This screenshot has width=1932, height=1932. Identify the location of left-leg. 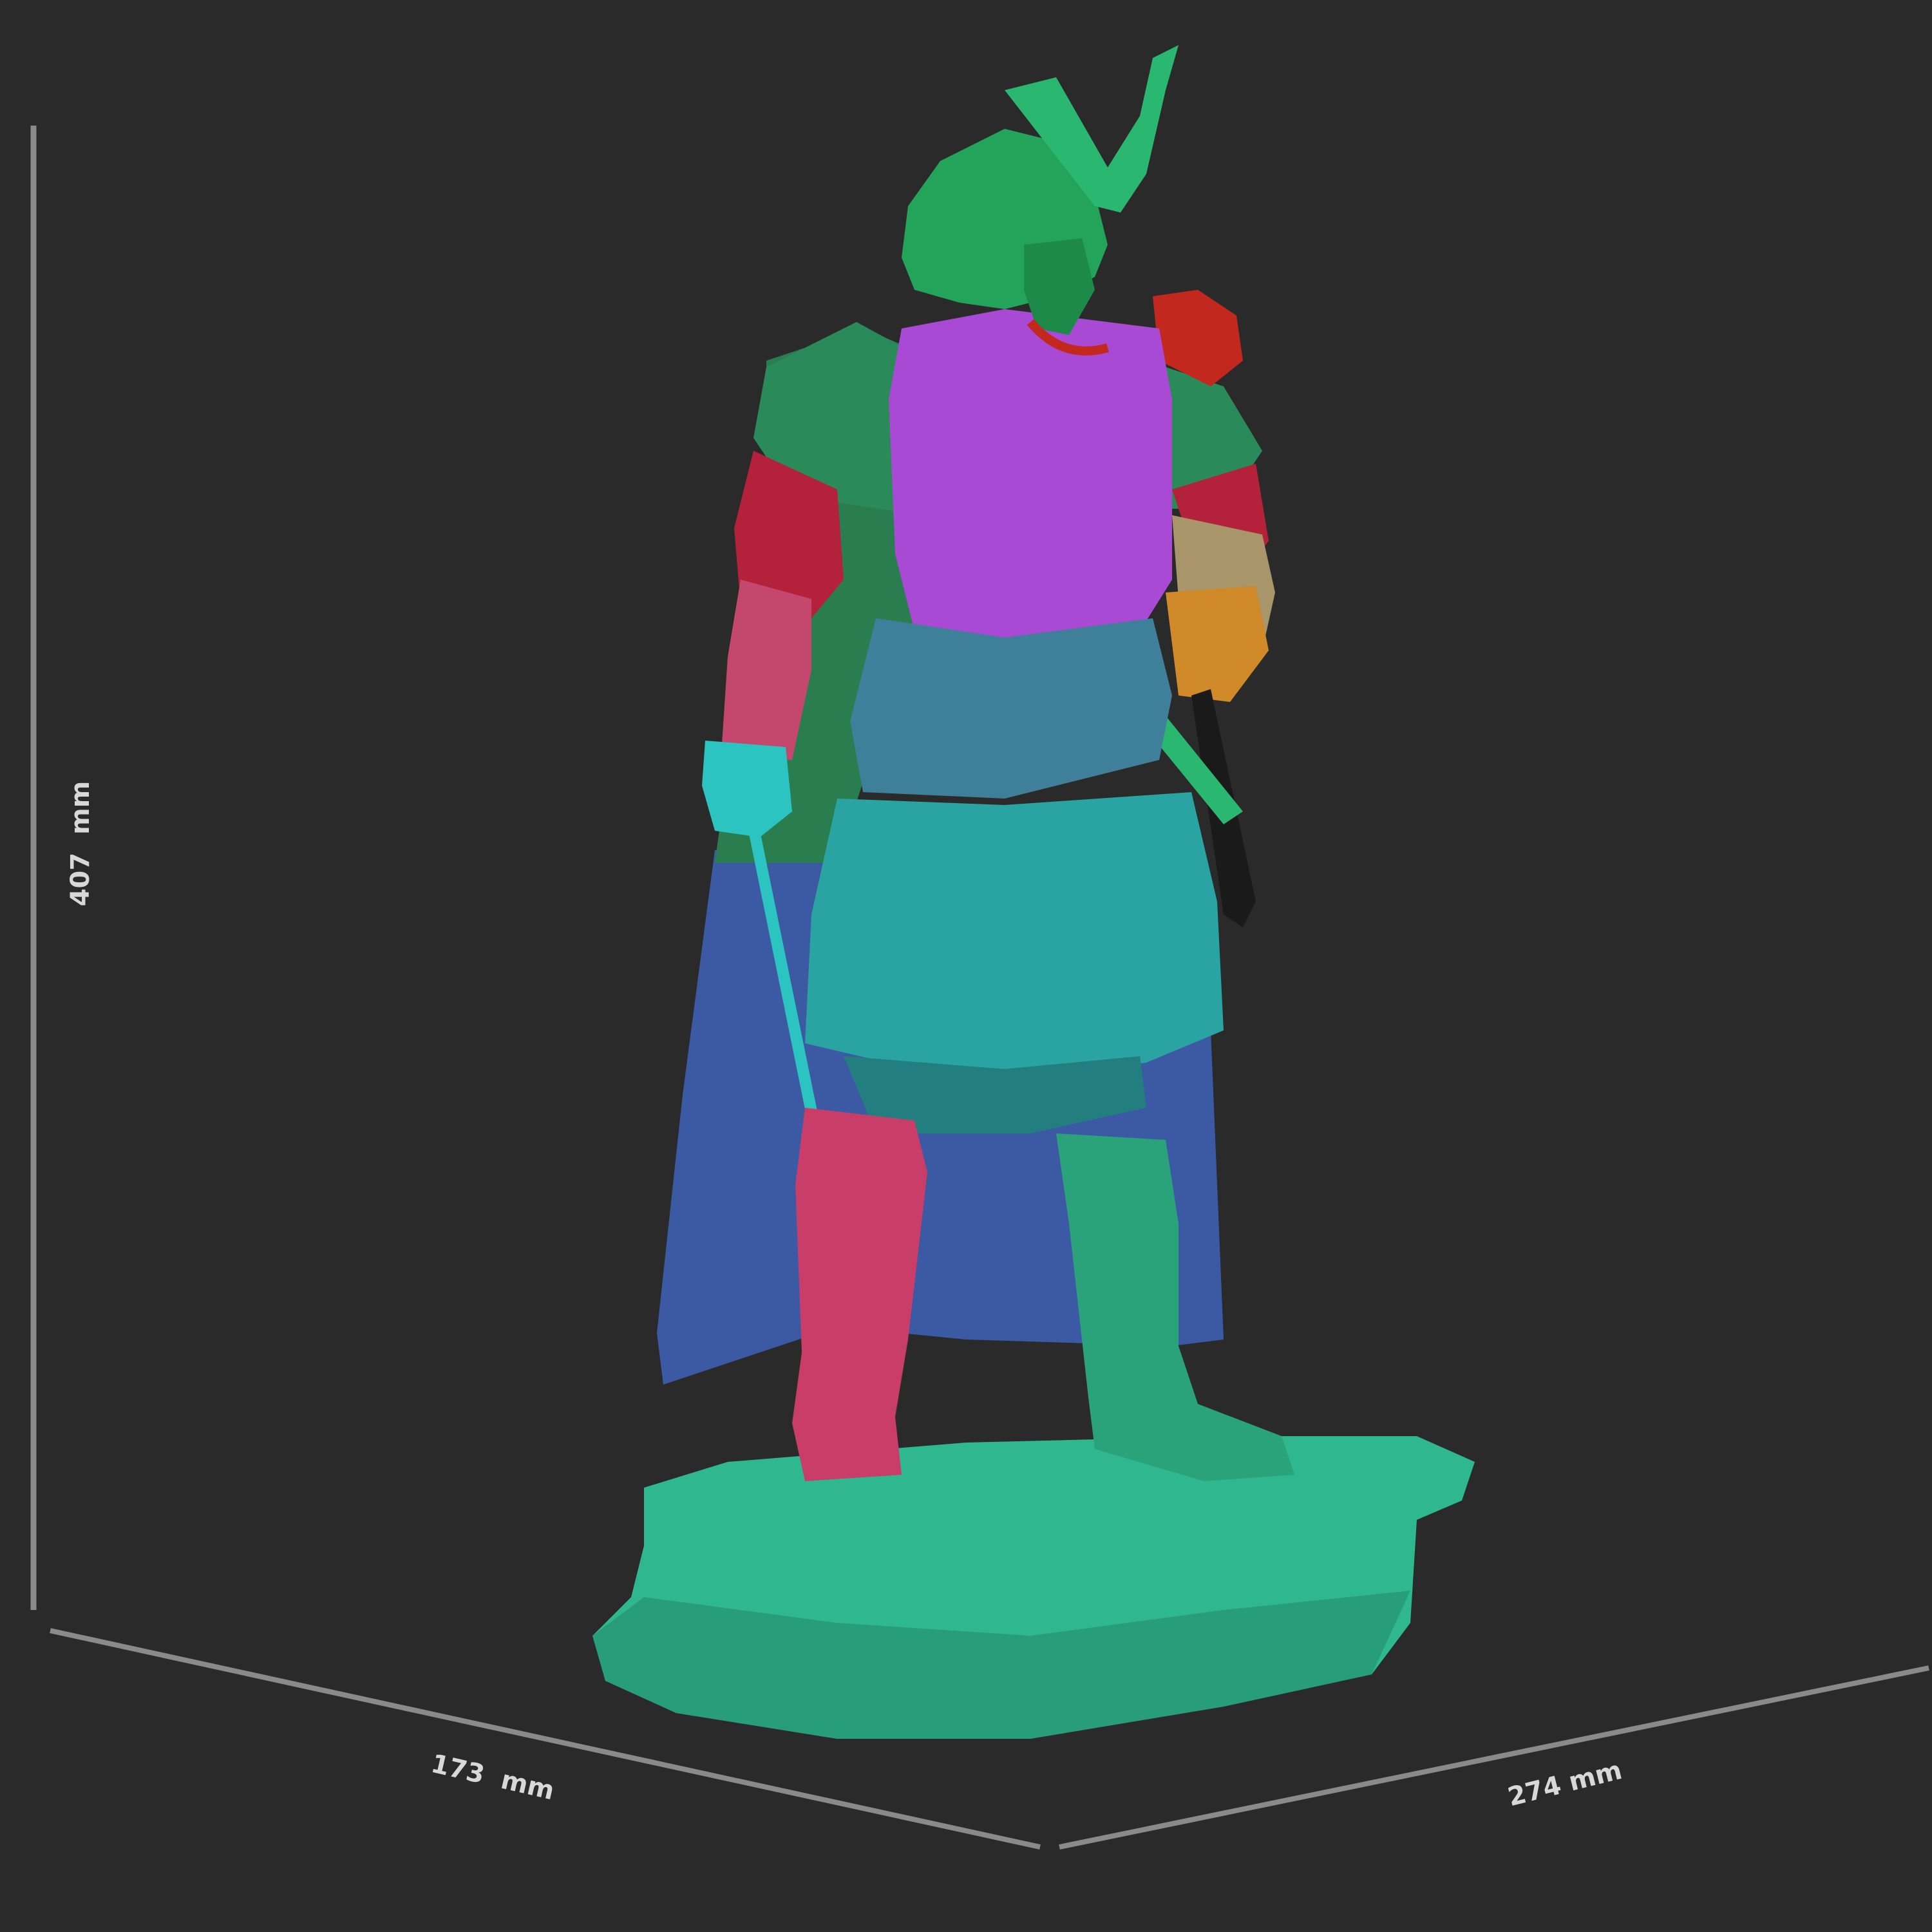
(859, 1294).